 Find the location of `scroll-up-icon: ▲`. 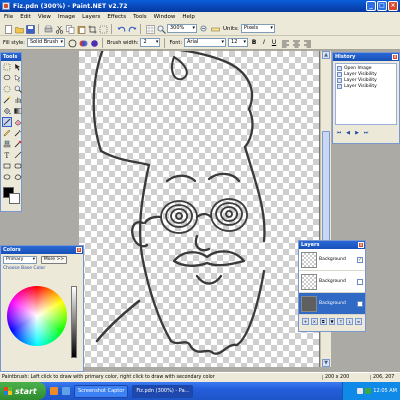

scroll-up-icon: ▲ is located at coordinates (326, 55).